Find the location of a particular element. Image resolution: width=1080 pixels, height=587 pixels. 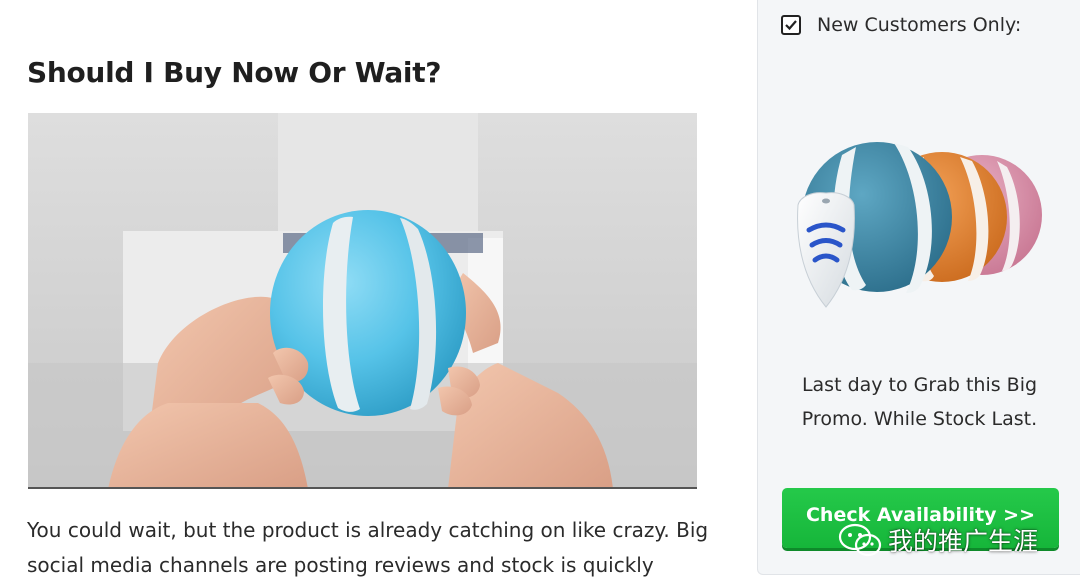

product-image is located at coordinates (922, 225).